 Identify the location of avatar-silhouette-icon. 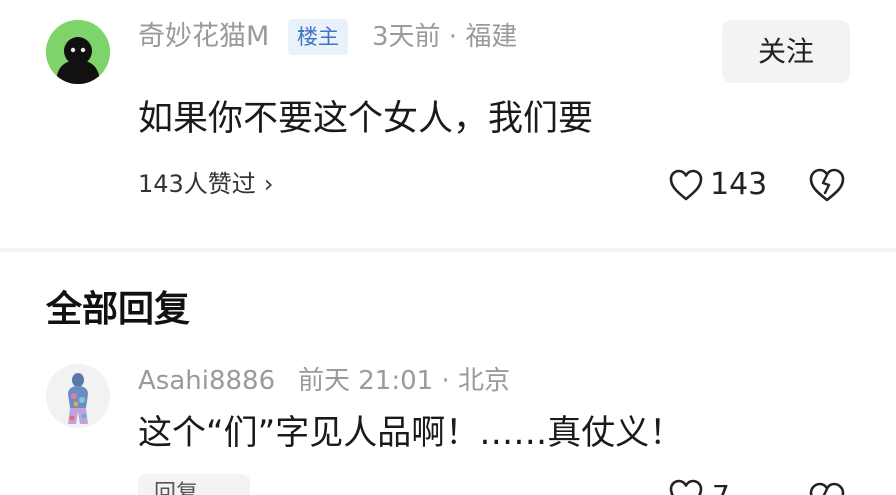
(78, 52).